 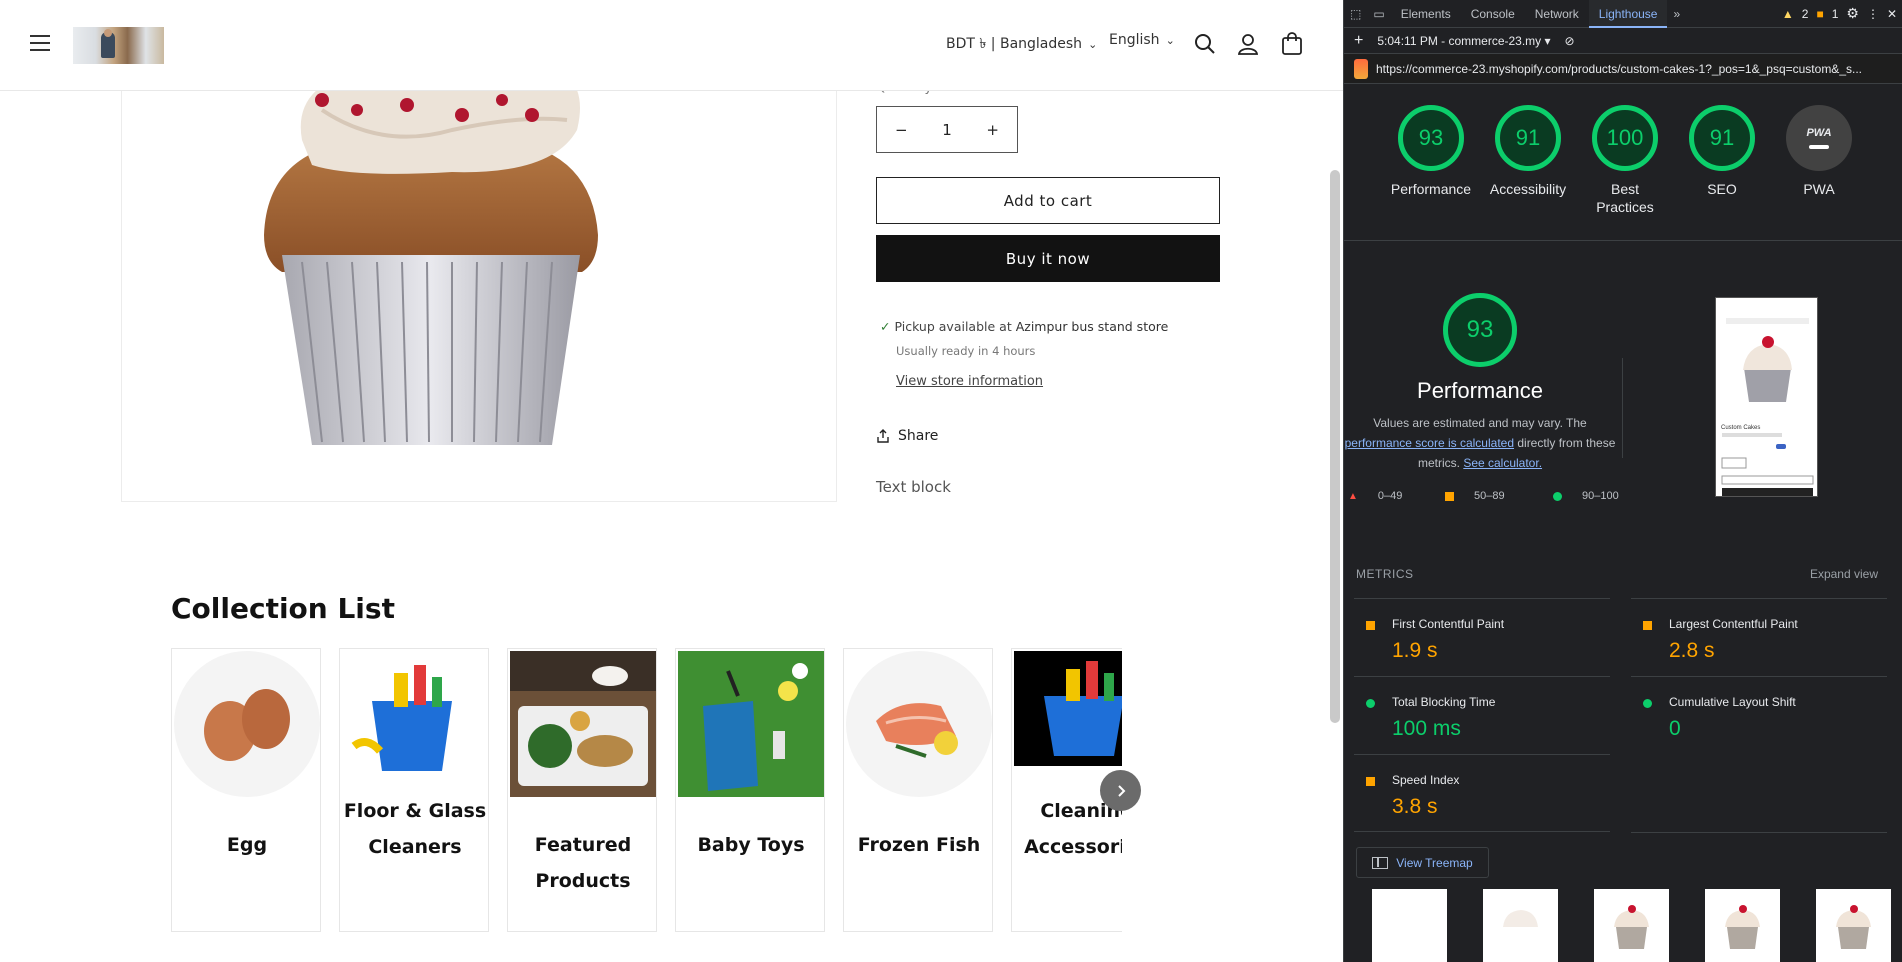 What do you see at coordinates (1422, 862) in the screenshot?
I see `view-treemap-button: View Treemap` at bounding box center [1422, 862].